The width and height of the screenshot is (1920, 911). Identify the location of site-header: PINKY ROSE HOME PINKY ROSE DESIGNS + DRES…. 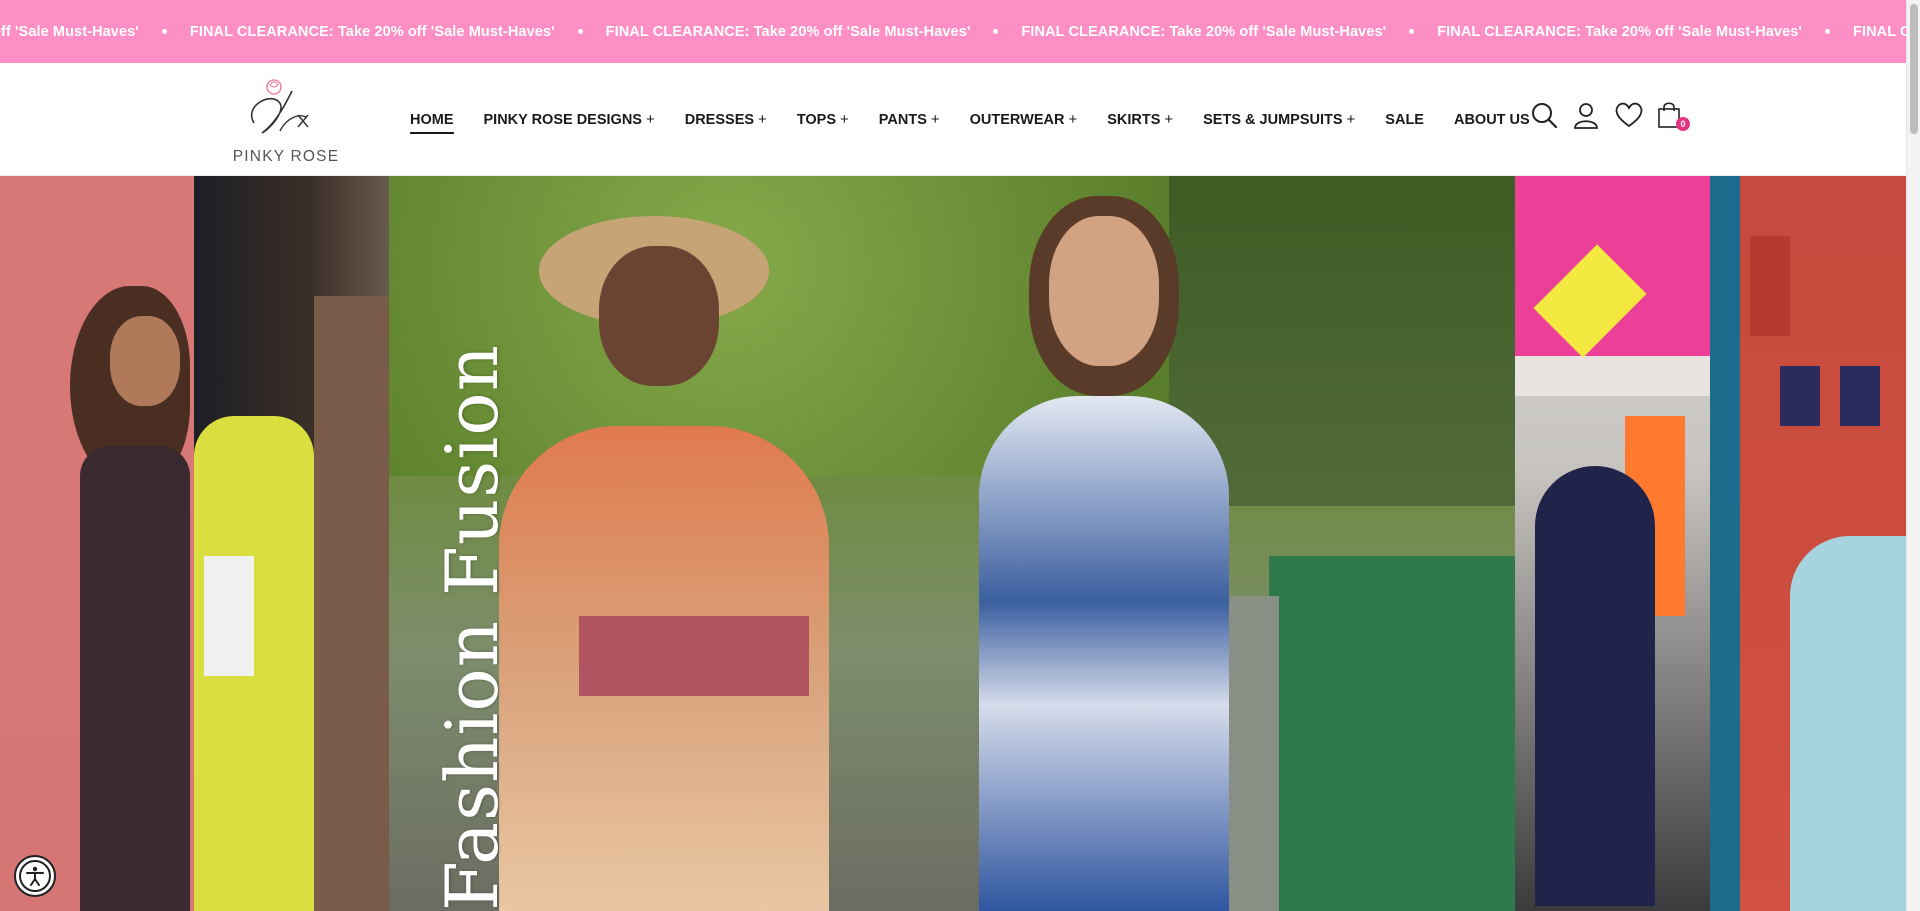
(953, 119).